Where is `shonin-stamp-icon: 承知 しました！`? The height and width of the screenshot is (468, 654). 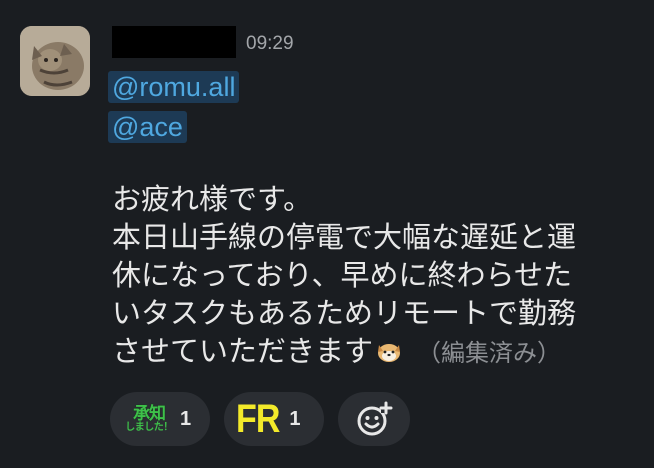
shonin-stamp-icon: 承知 しました！ is located at coordinates (149, 419).